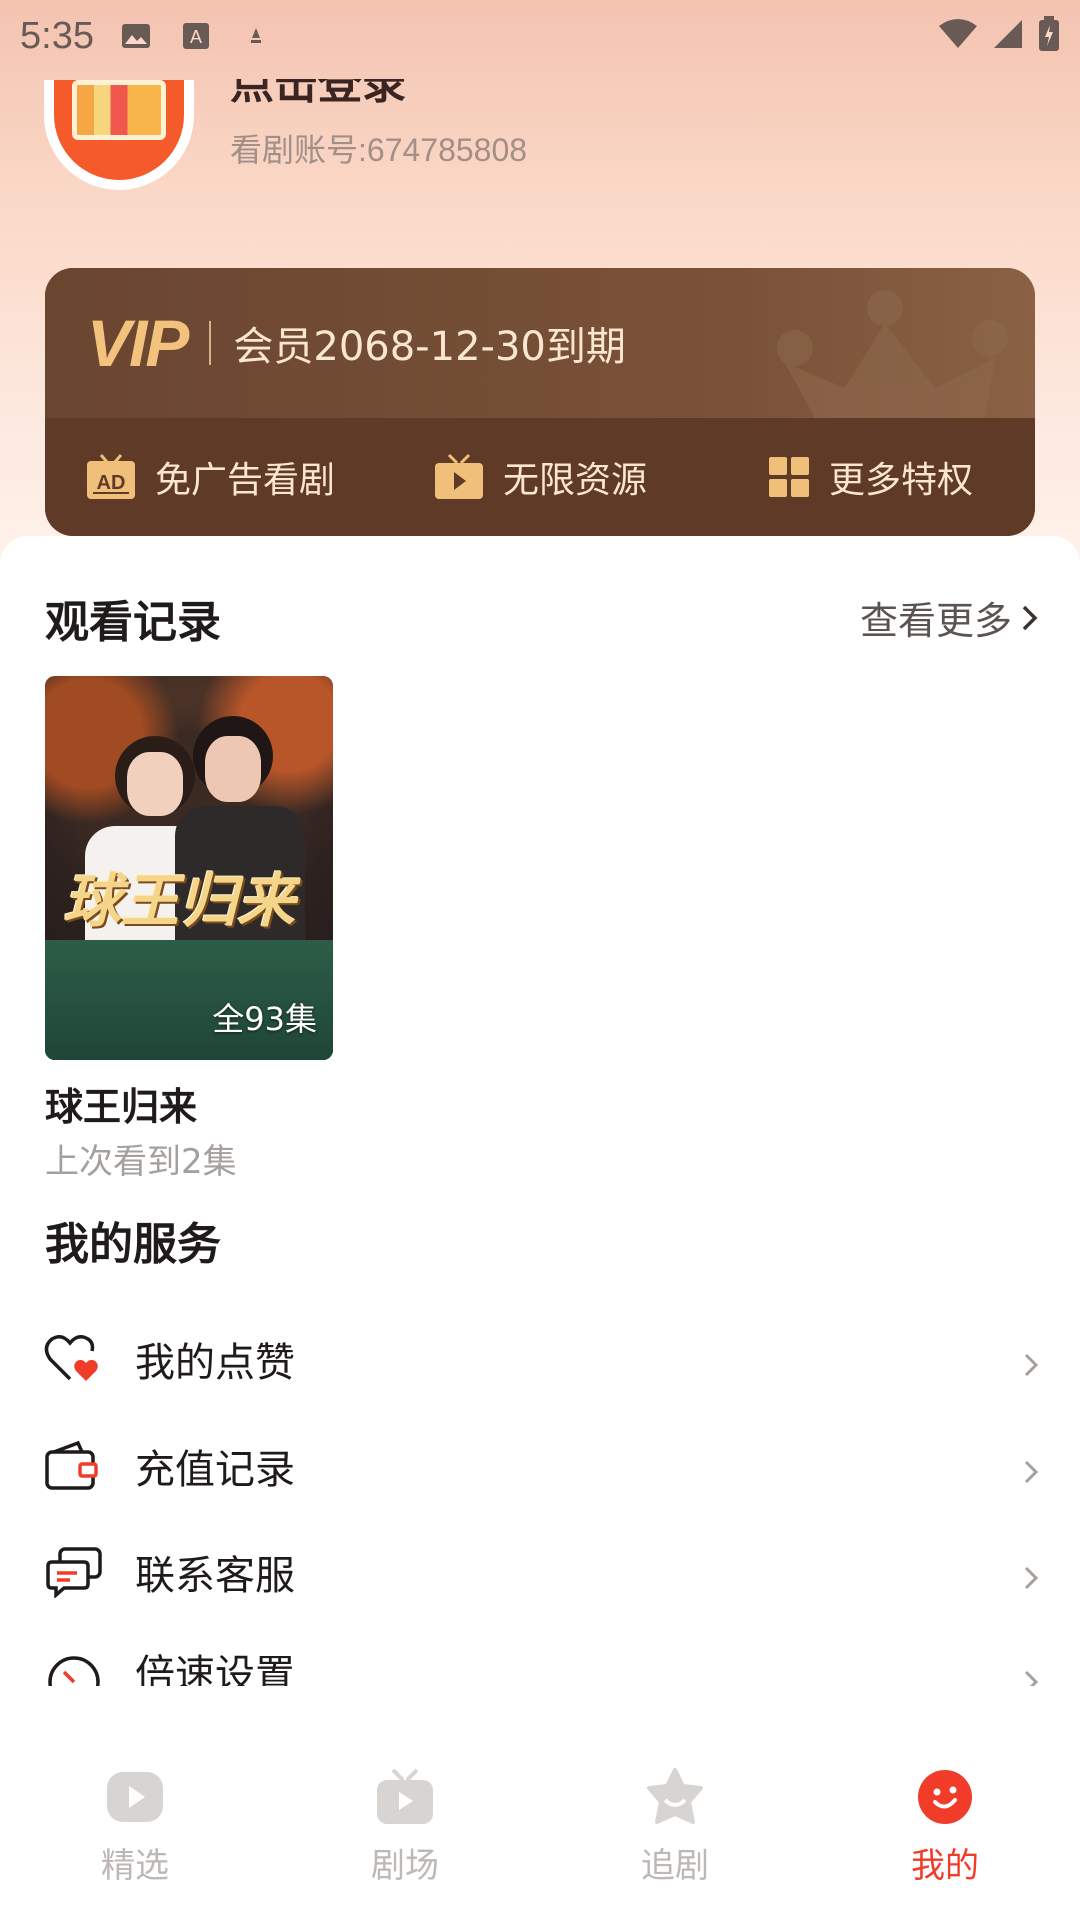  Describe the element at coordinates (135, 1866) in the screenshot. I see `tab-label: 精选` at that location.